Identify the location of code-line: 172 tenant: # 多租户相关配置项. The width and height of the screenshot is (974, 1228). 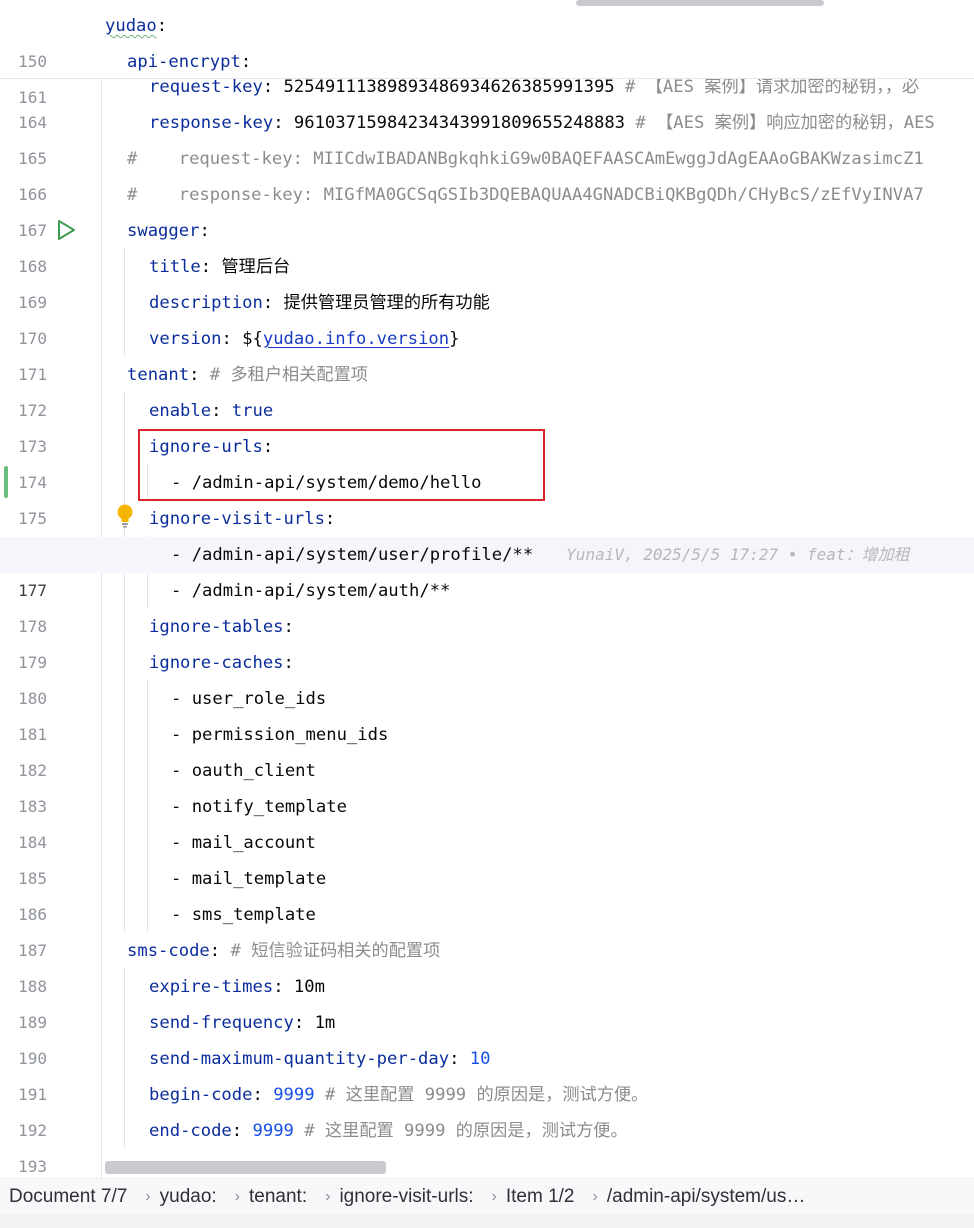
(487, 388).